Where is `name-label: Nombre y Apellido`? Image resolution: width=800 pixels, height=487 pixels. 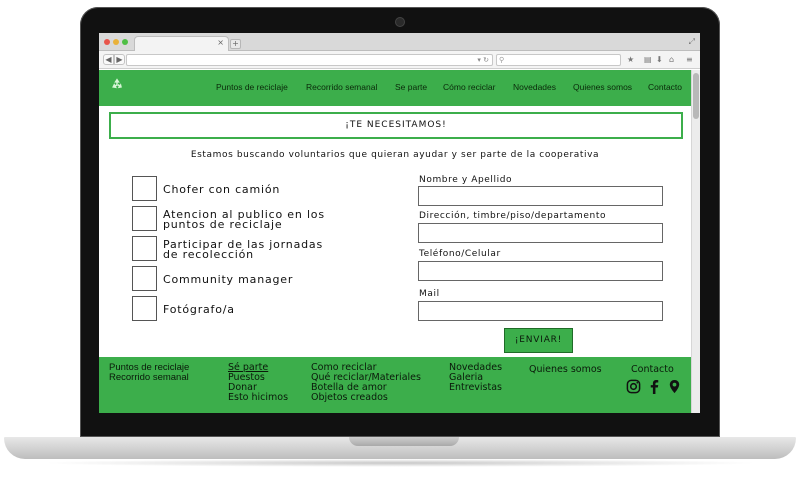 name-label: Nombre y Apellido is located at coordinates (466, 180).